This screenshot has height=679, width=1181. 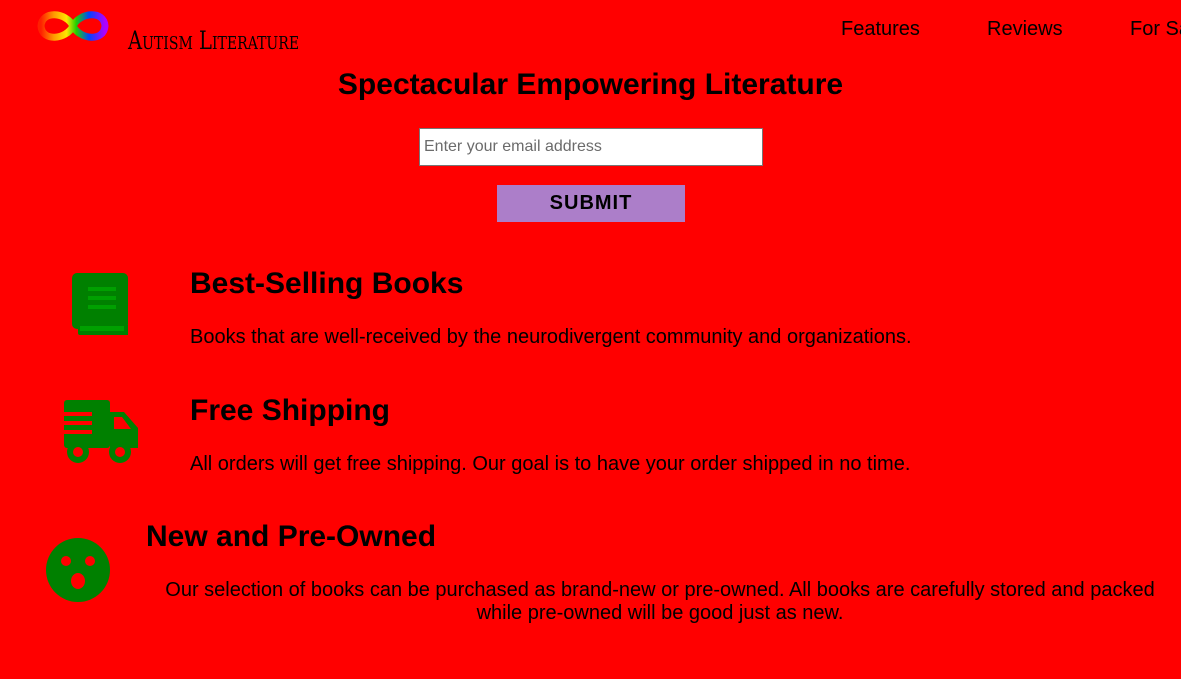 I want to click on feature-title: Free Shipping, so click(x=290, y=410).